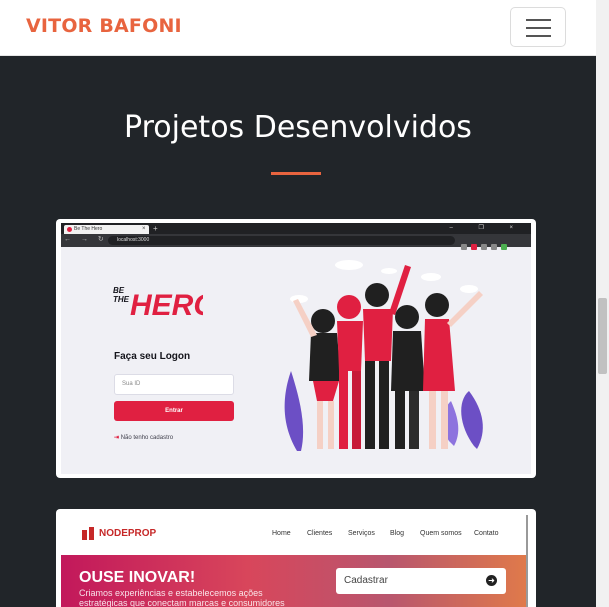 The image size is (609, 607). Describe the element at coordinates (491, 580) in the screenshot. I see `arrow-right-icon: ➜` at that location.